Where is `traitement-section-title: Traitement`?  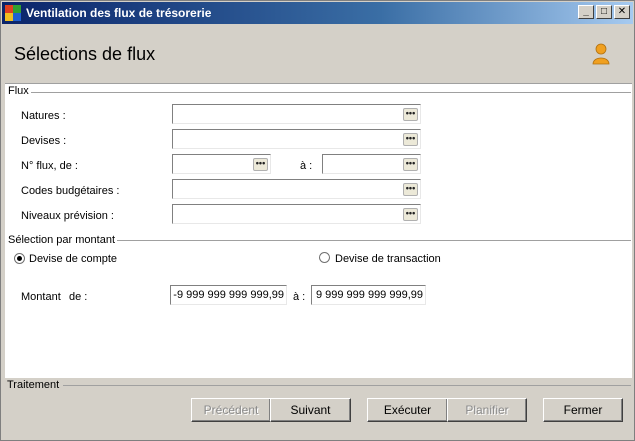
traitement-section-title: Traitement is located at coordinates (34, 385).